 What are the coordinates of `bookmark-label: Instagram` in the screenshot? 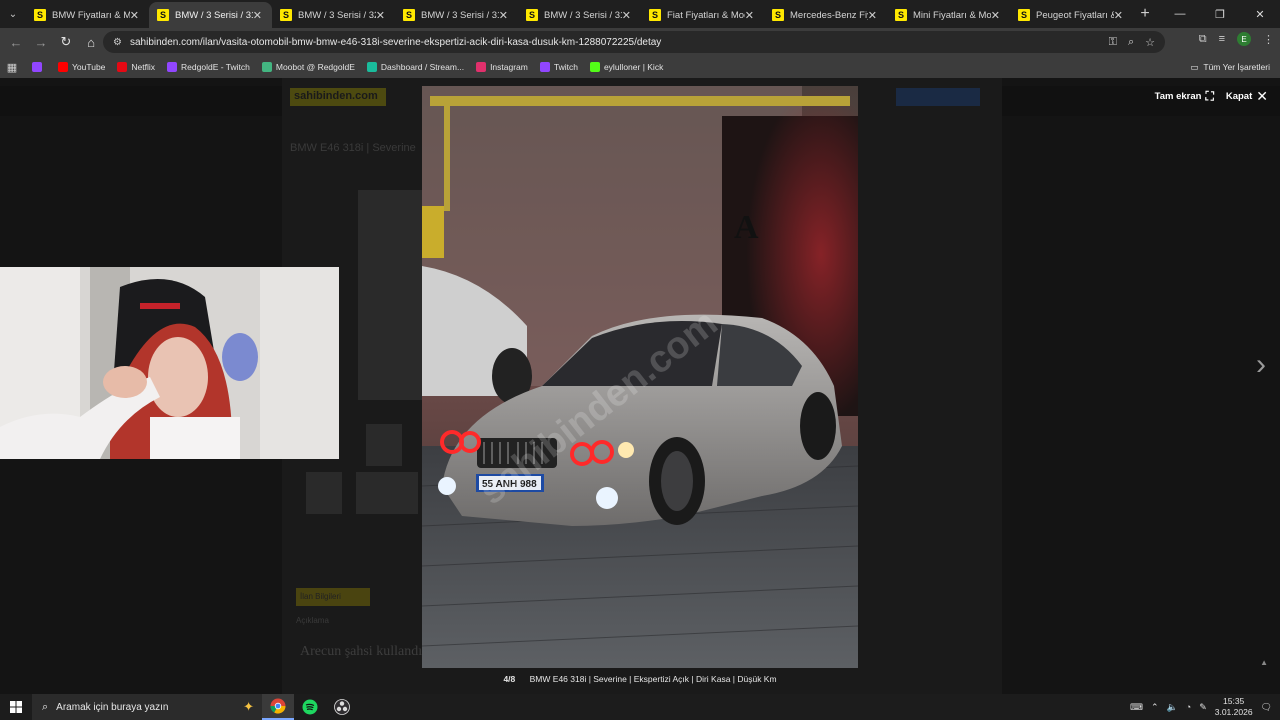 It's located at (509, 67).